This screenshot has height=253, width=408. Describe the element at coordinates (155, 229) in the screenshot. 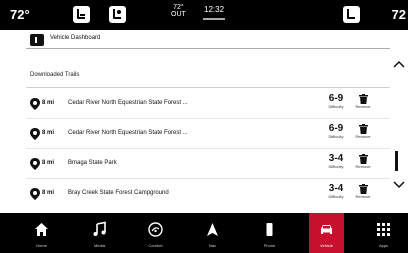

I see `comfort-icon` at that location.